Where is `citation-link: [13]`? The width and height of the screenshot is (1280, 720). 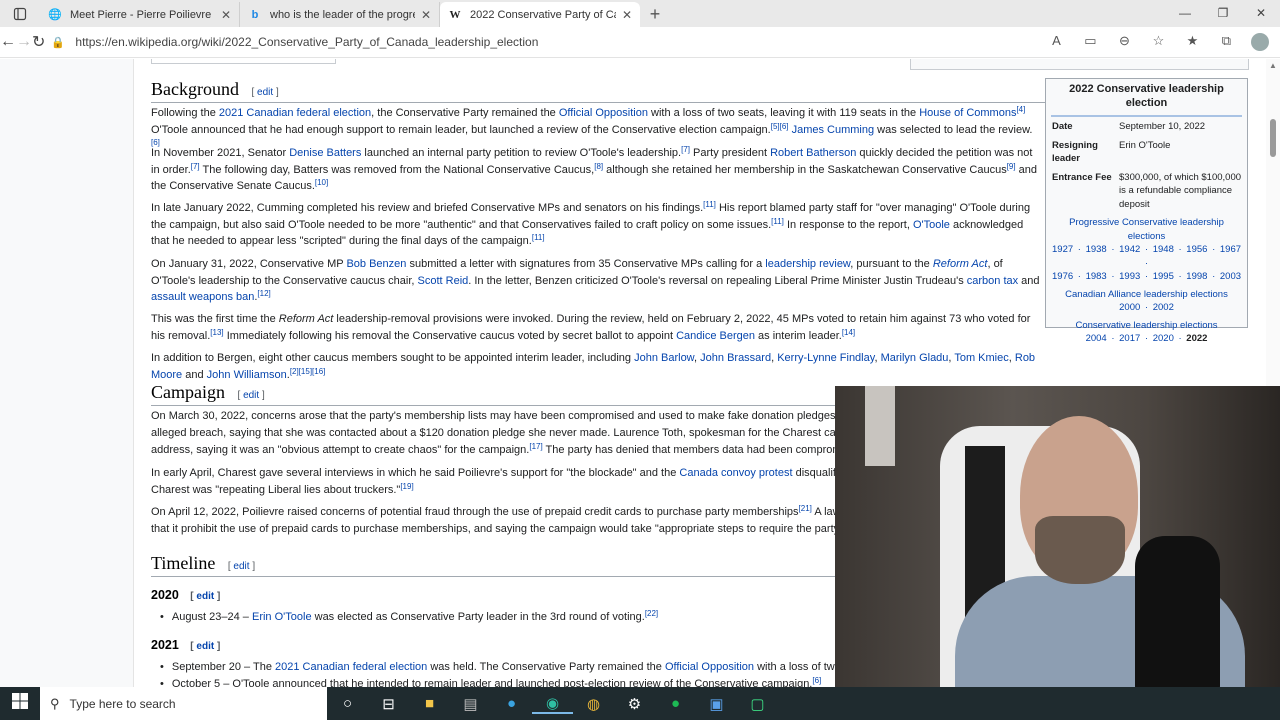
citation-link: [13] is located at coordinates (216, 332).